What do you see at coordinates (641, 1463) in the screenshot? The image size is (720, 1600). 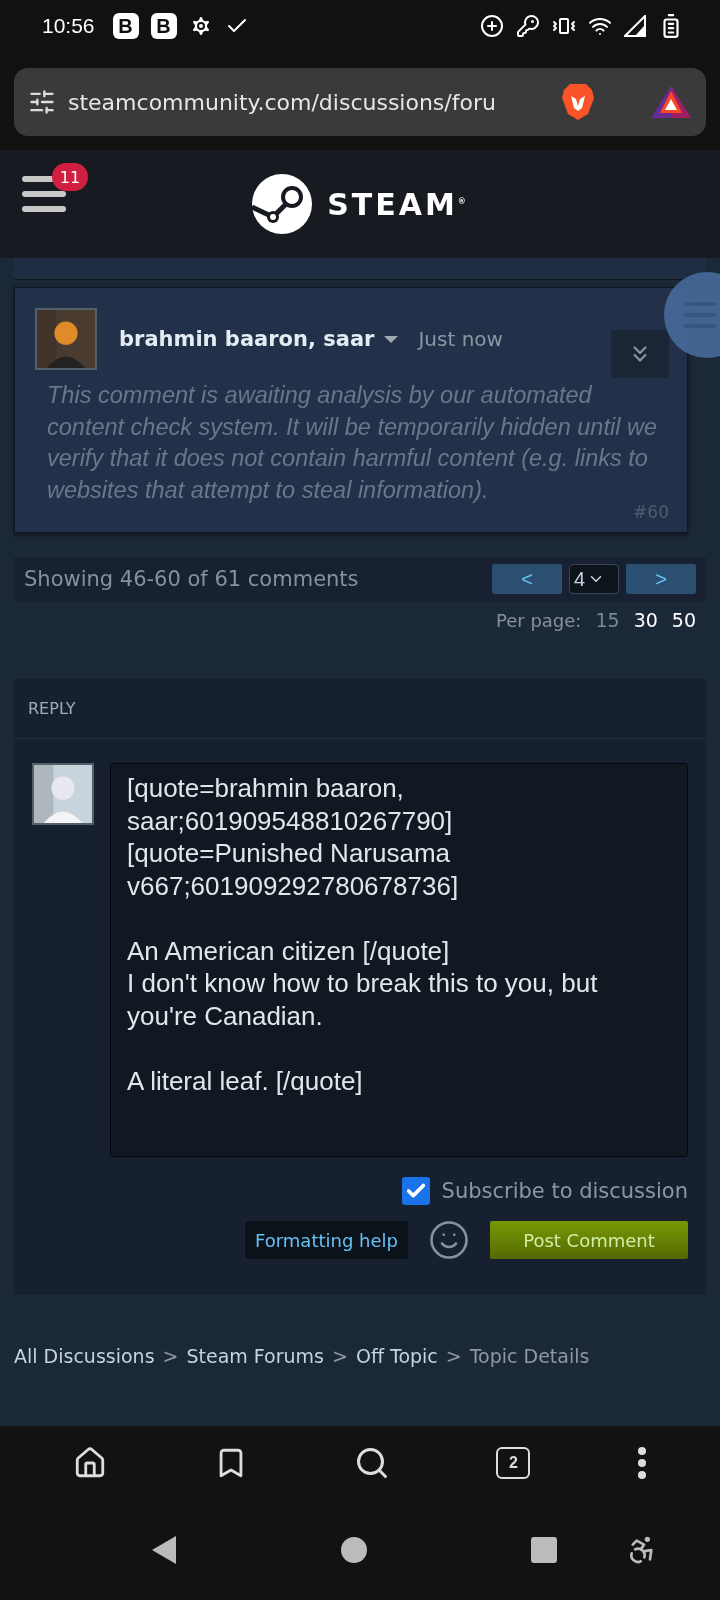 I see `more-icon` at bounding box center [641, 1463].